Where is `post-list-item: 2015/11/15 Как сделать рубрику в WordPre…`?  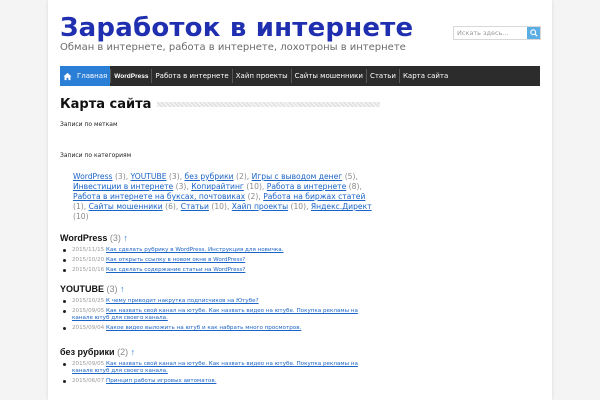 post-list-item: 2015/11/15 Как сделать рубрику в WordPre… is located at coordinates (215, 250).